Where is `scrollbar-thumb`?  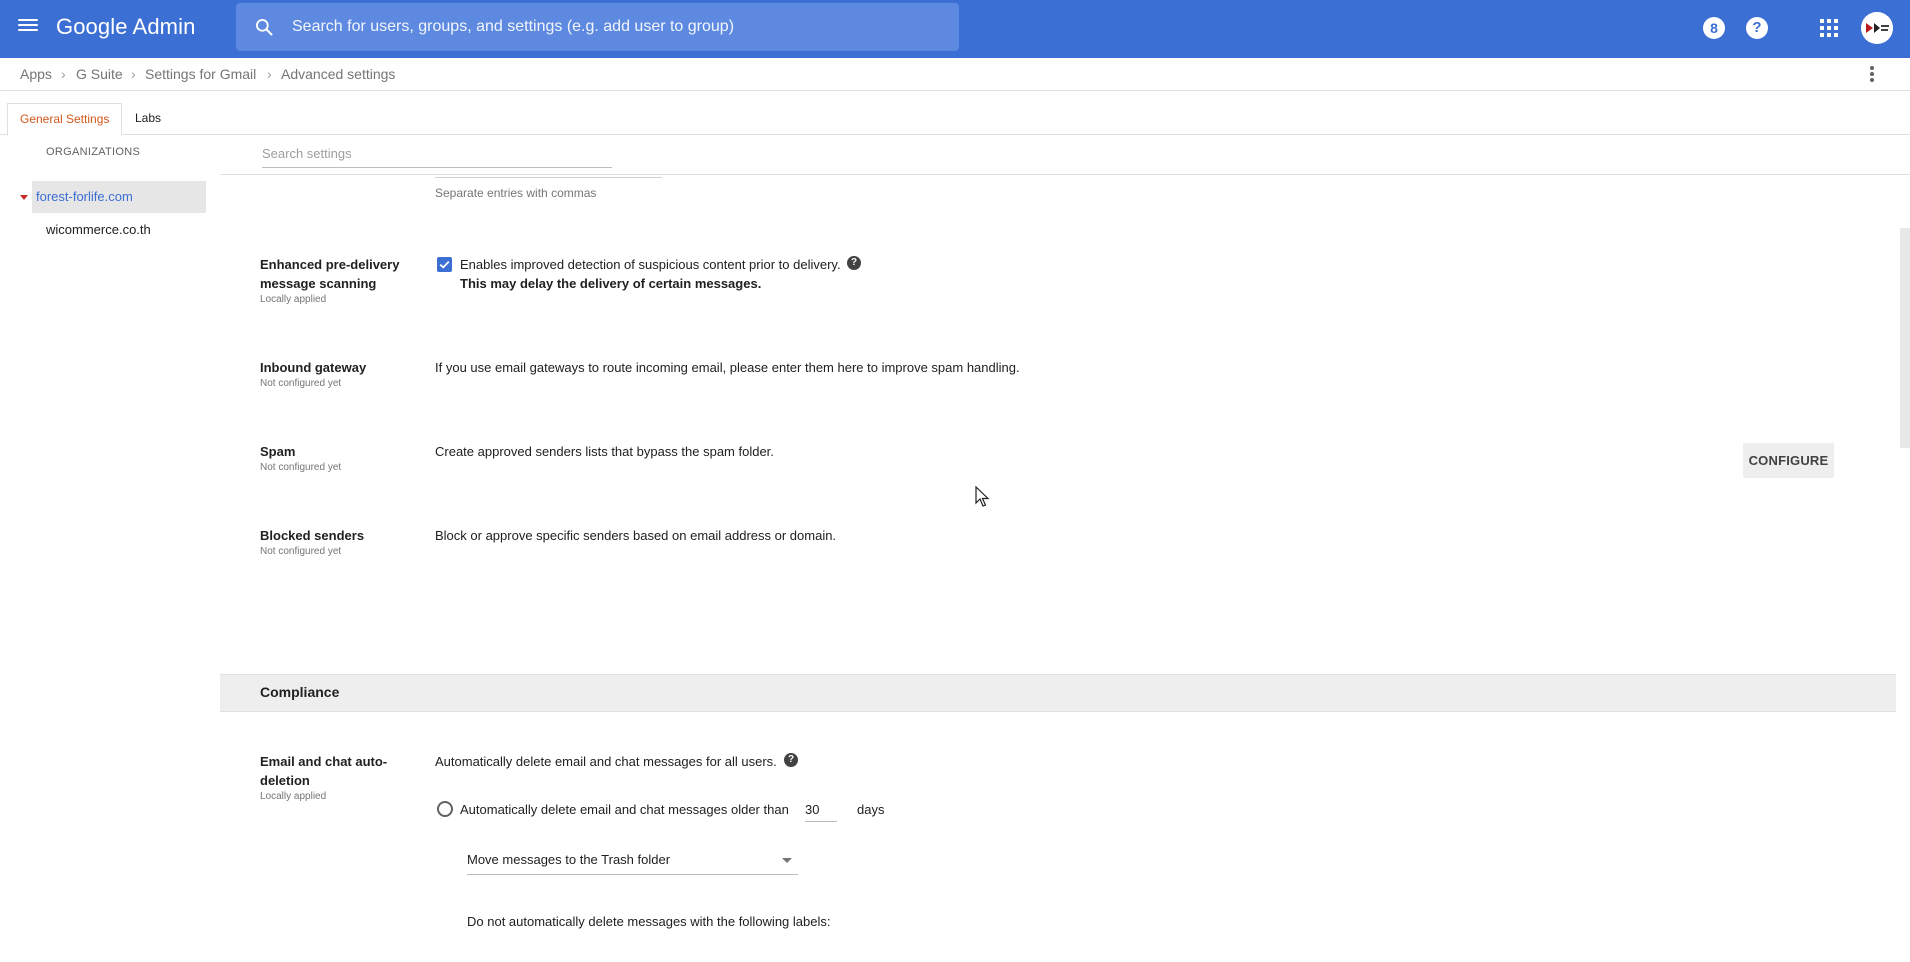
scrollbar-thumb is located at coordinates (1905, 338).